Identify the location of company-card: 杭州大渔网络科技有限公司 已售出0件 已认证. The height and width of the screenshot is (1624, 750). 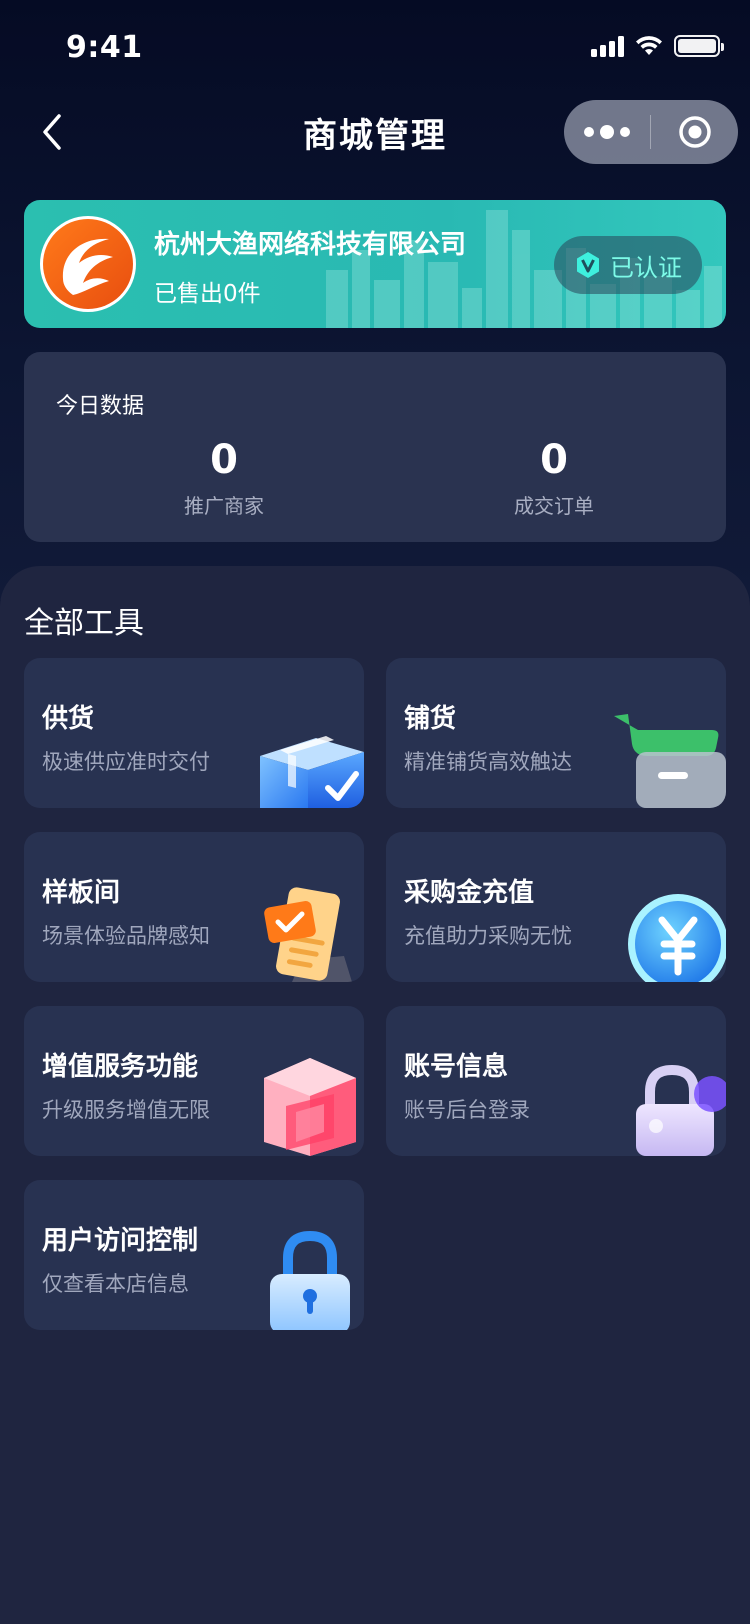
(375, 264).